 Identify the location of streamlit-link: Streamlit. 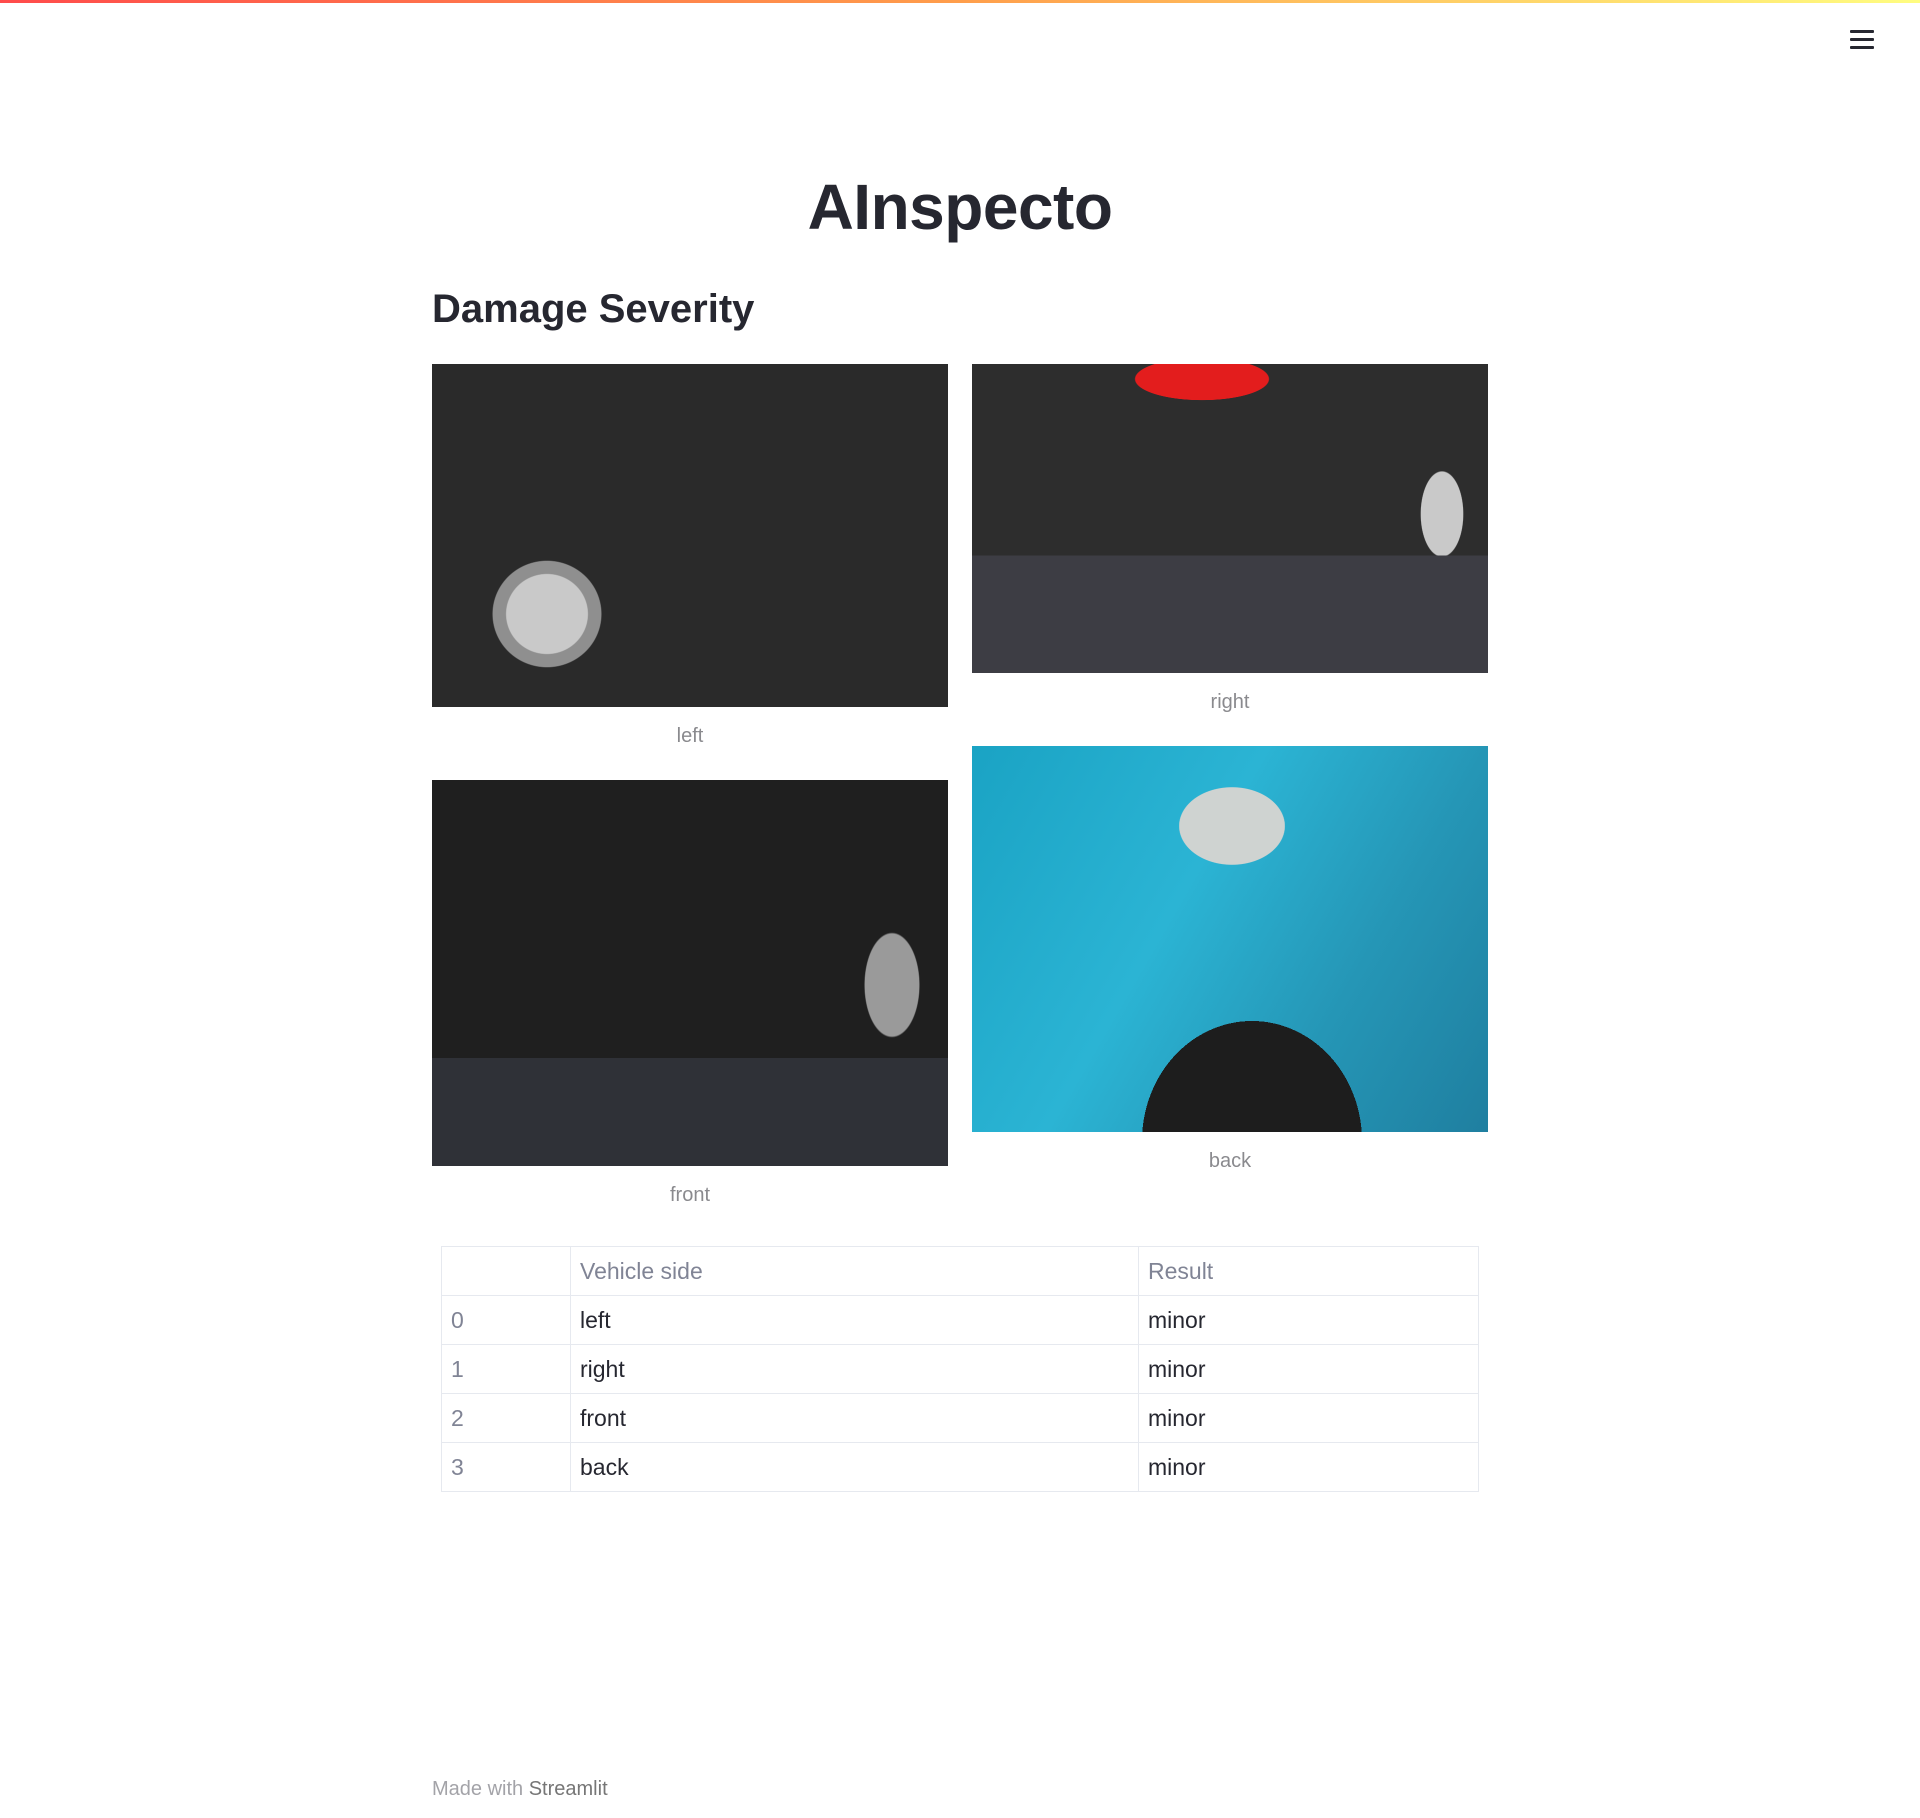
(568, 1789).